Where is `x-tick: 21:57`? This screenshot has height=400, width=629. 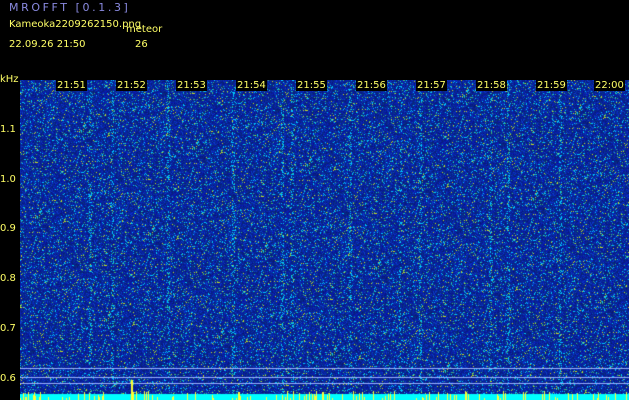 x-tick: 21:57 is located at coordinates (431, 85).